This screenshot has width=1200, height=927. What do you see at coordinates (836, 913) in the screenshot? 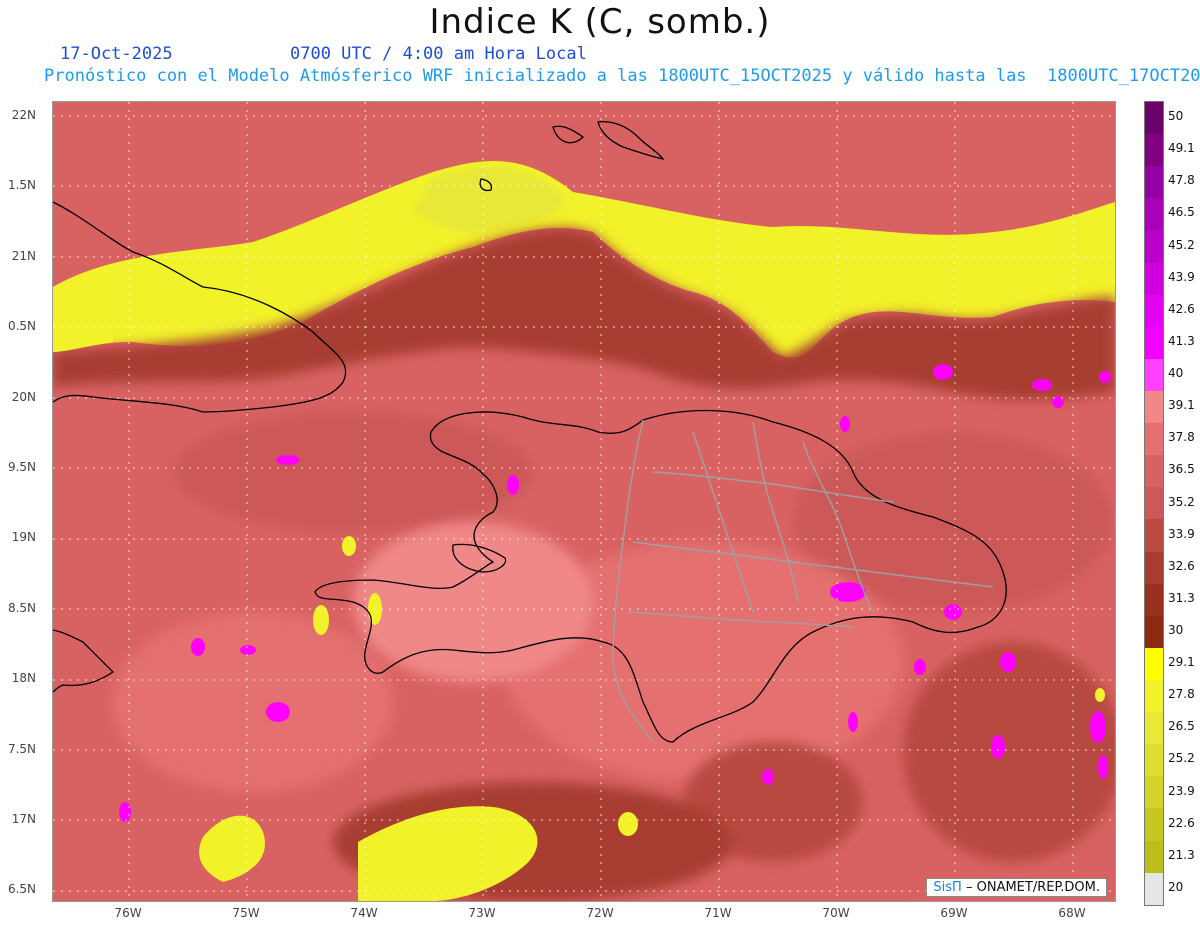
I see `lon-label: 70W` at bounding box center [836, 913].